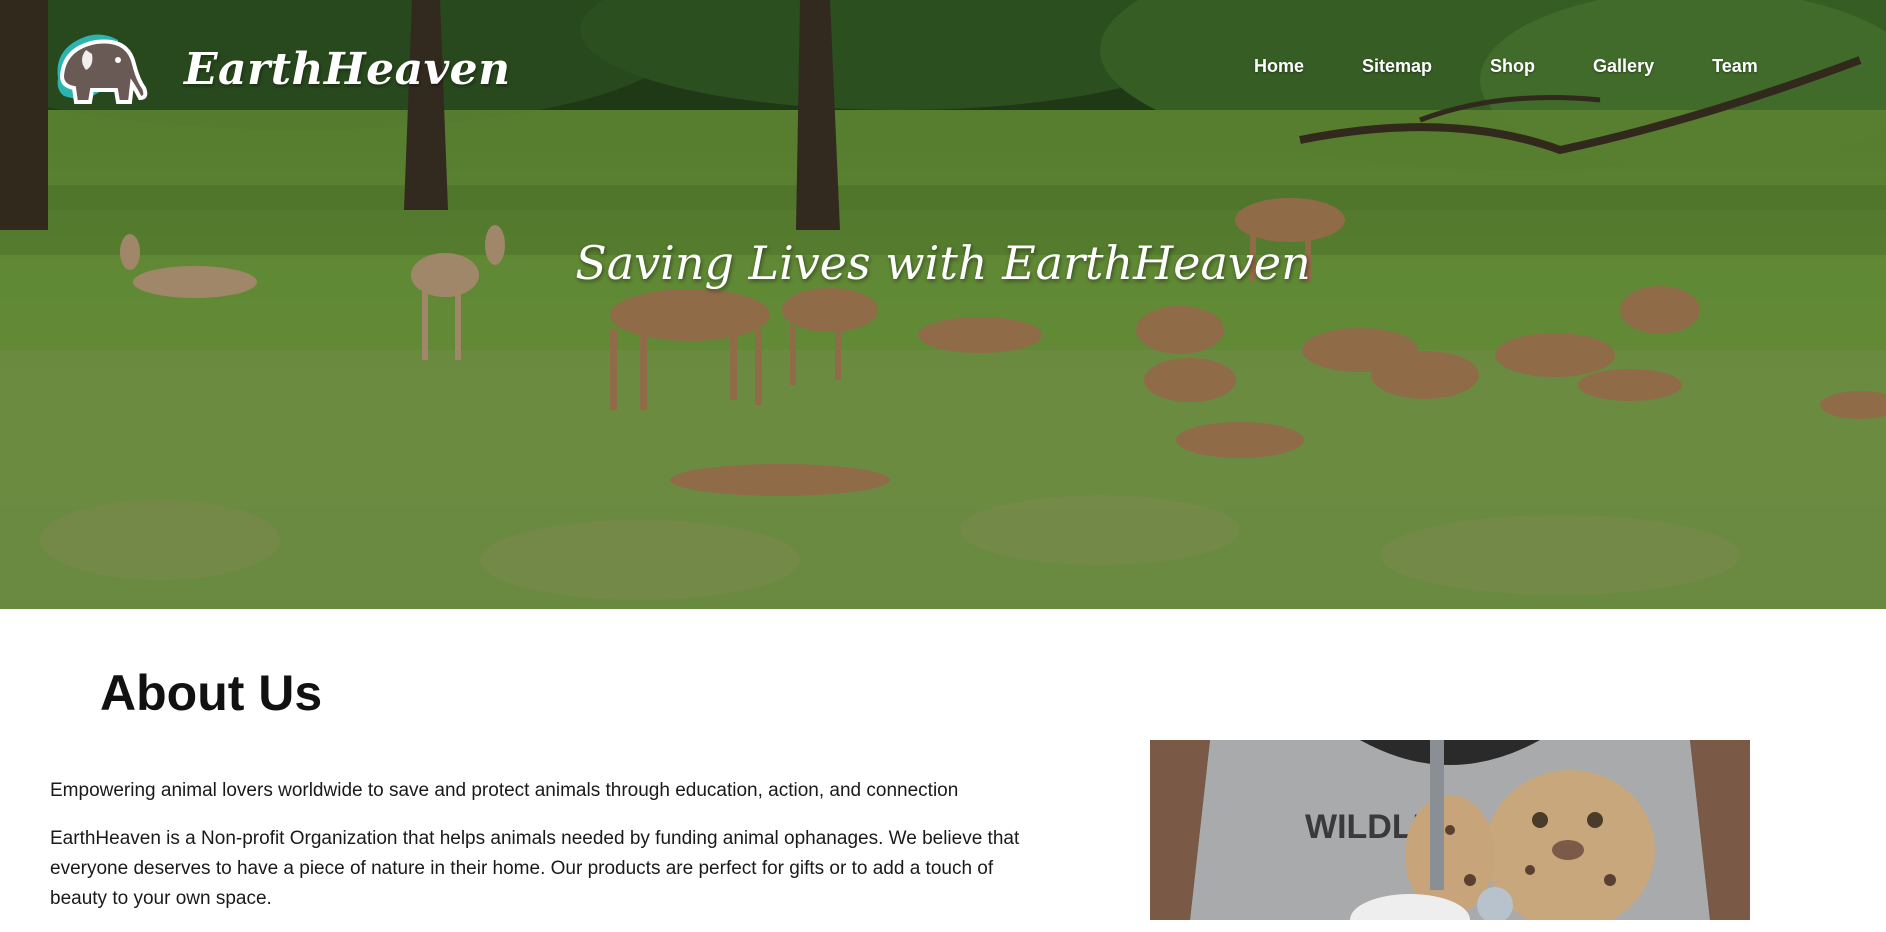 The image size is (1886, 932). Describe the element at coordinates (1512, 66) in the screenshot. I see `nav-shop: Shop` at that location.